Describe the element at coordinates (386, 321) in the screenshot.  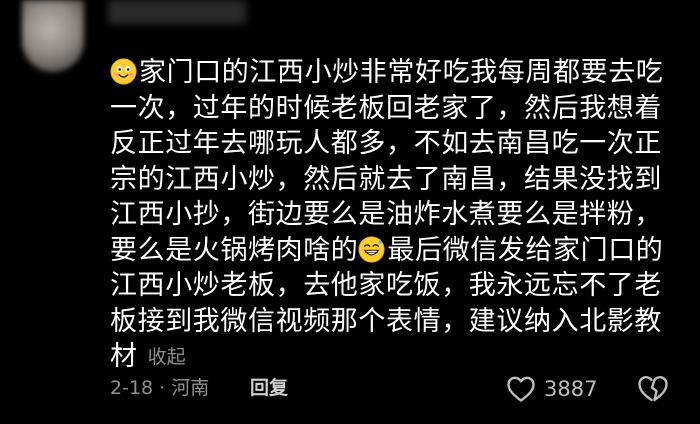
I see `comment-line: 板接到我微信视频那个表情，建议纳入北影教` at that location.